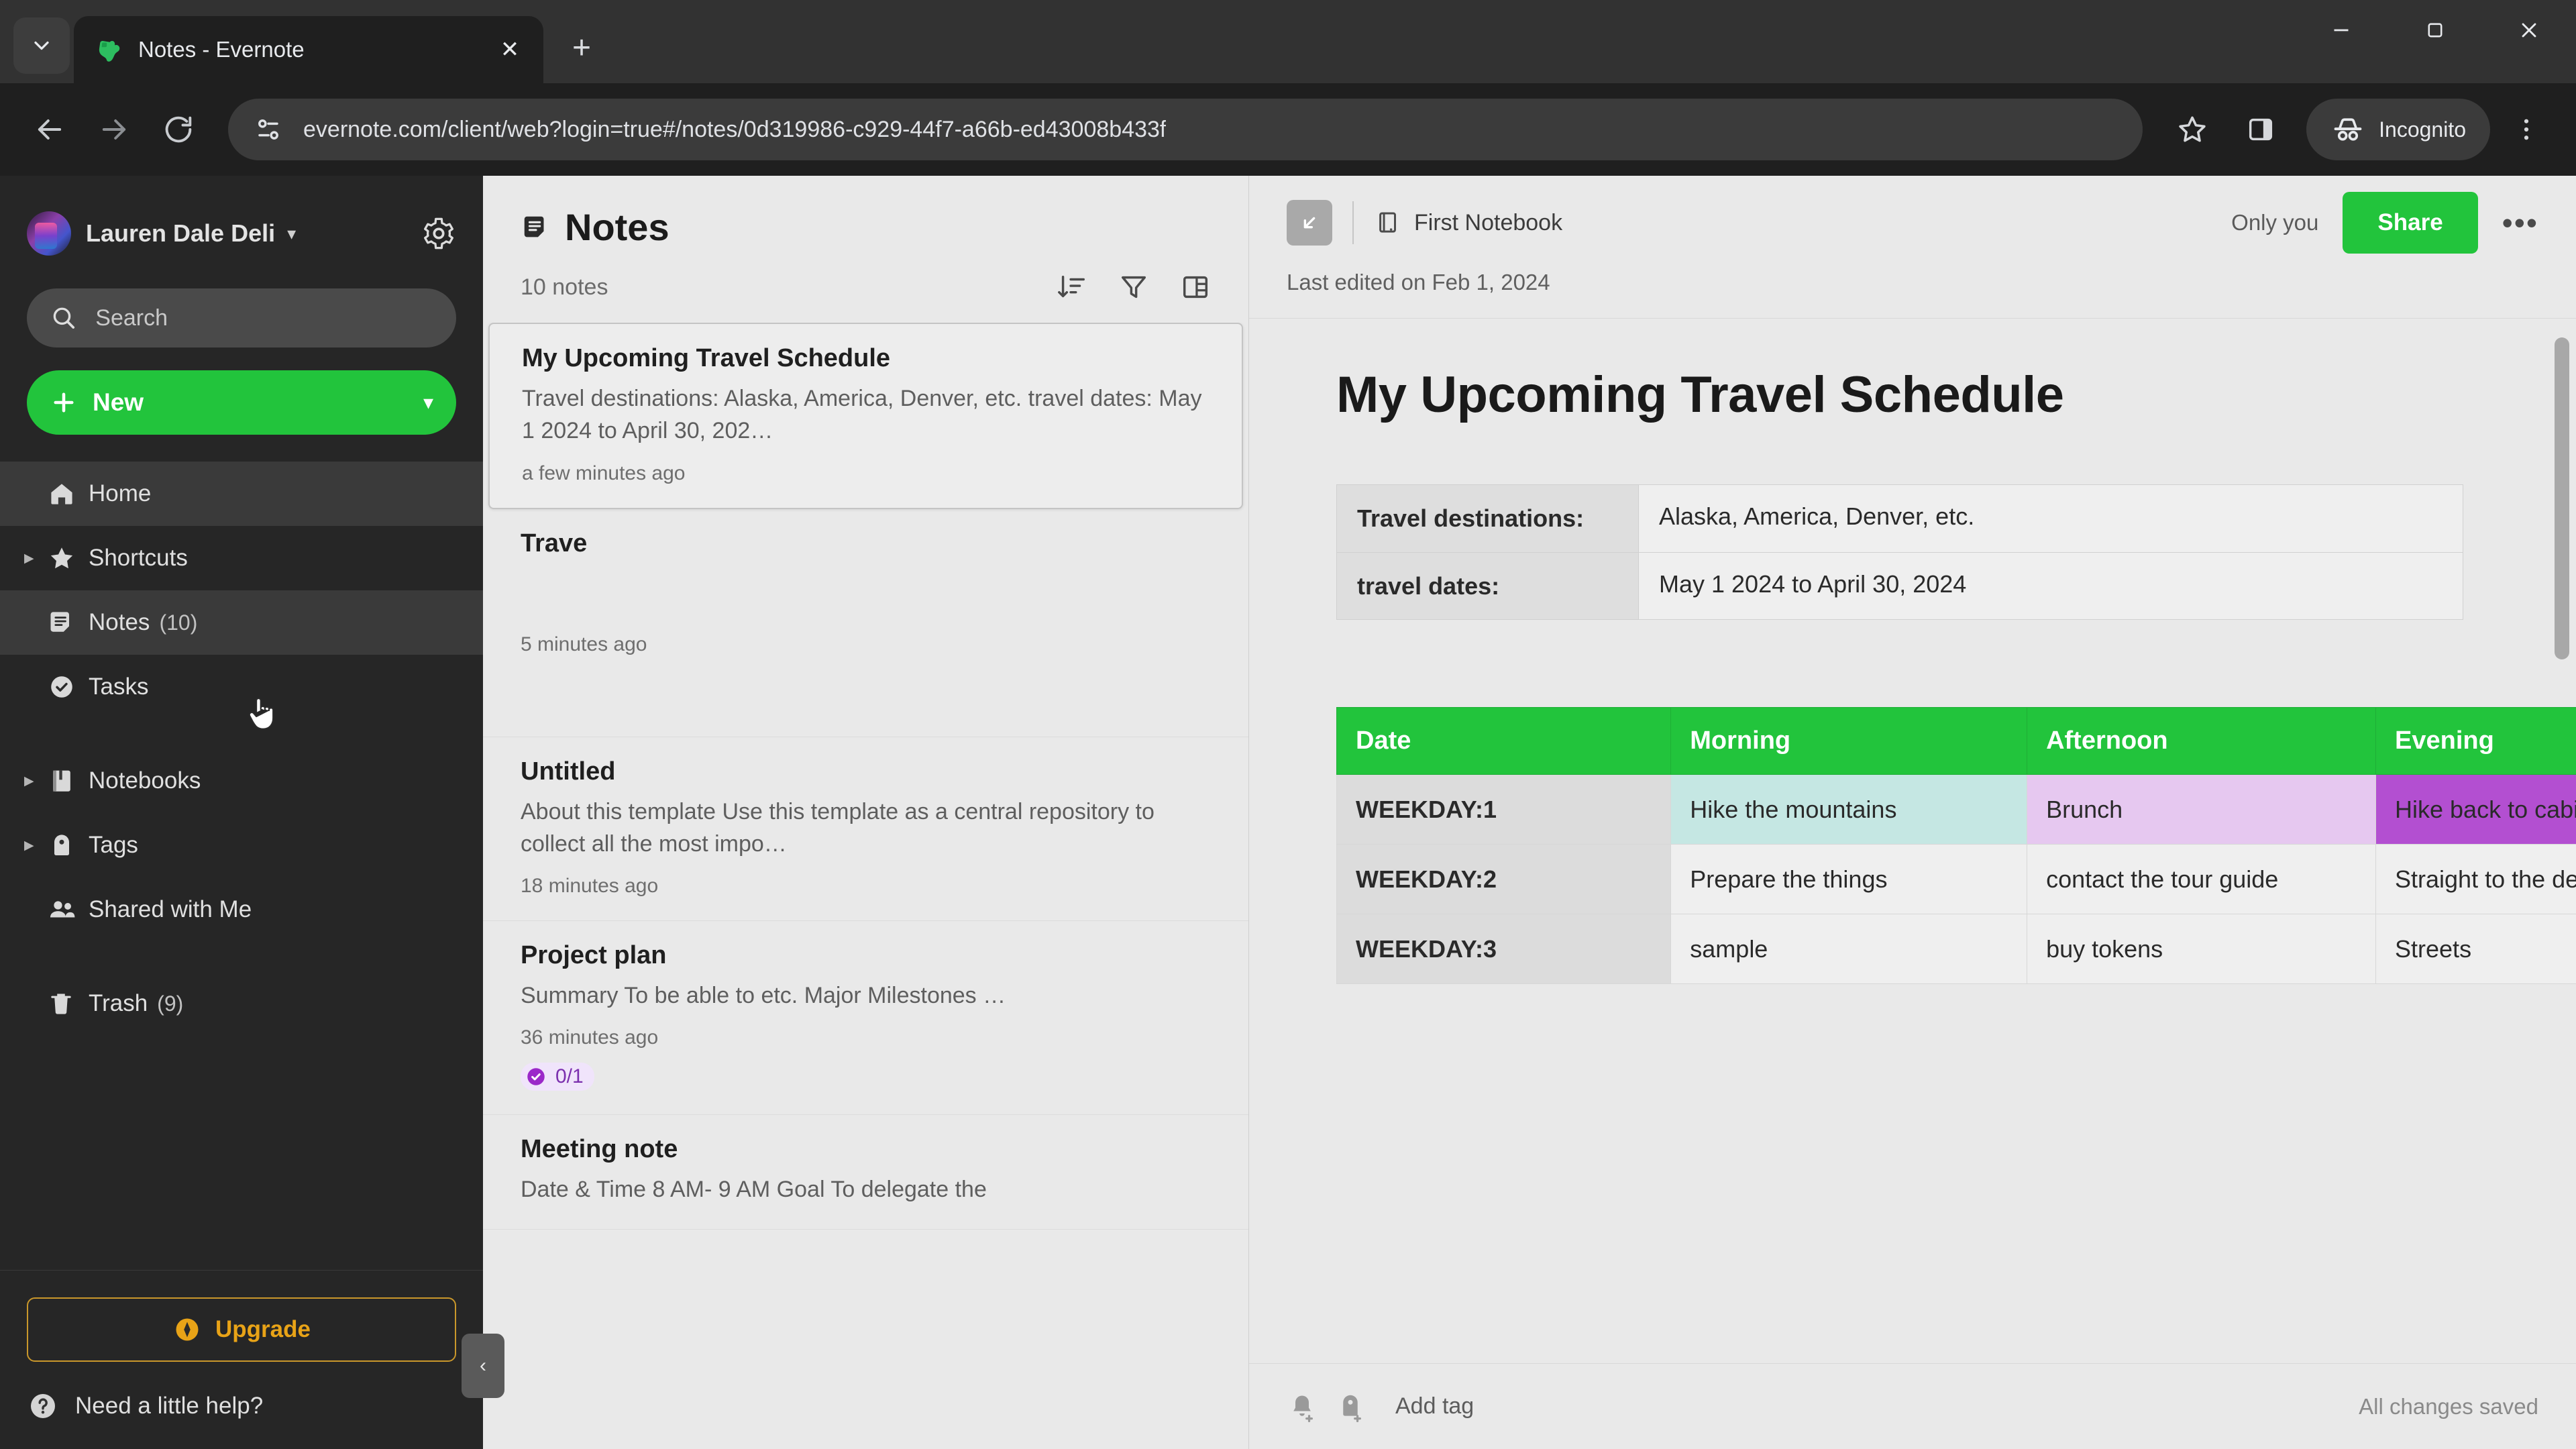 This screenshot has height=1449, width=2576. I want to click on sidebar-item-tasks: Tasks, so click(241, 687).